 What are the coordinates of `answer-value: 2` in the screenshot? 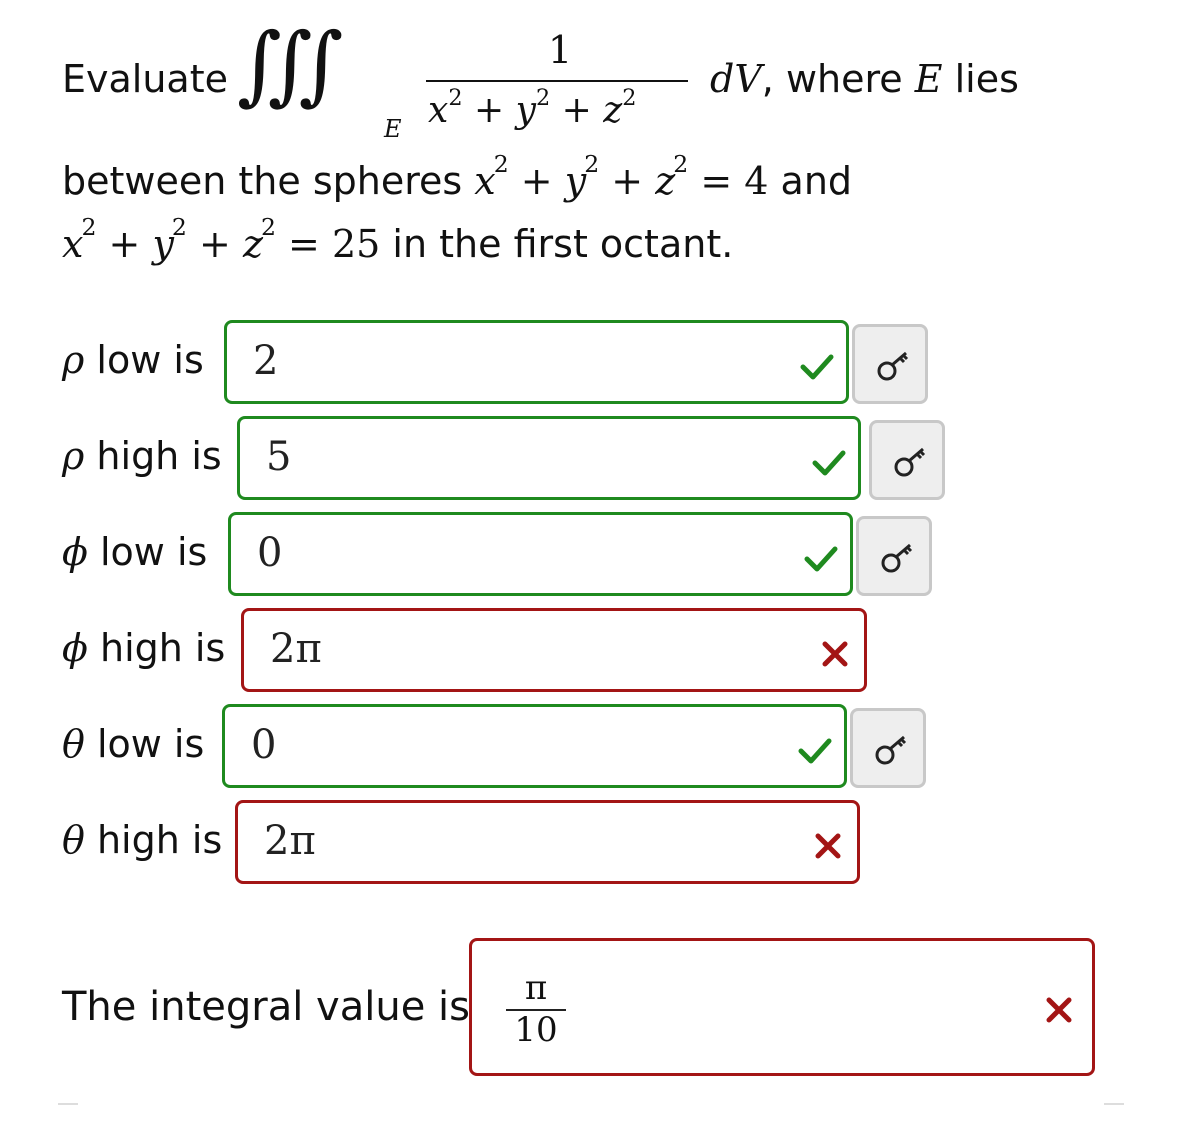 It's located at (266, 361).